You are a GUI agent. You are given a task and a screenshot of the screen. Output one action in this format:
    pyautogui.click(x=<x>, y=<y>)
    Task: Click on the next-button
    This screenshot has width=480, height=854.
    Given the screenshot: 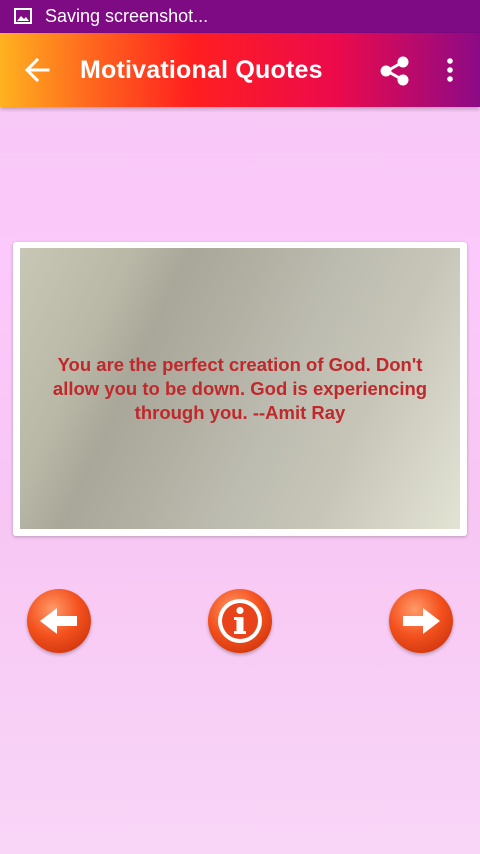 What is the action you would take?
    pyautogui.click(x=421, y=621)
    